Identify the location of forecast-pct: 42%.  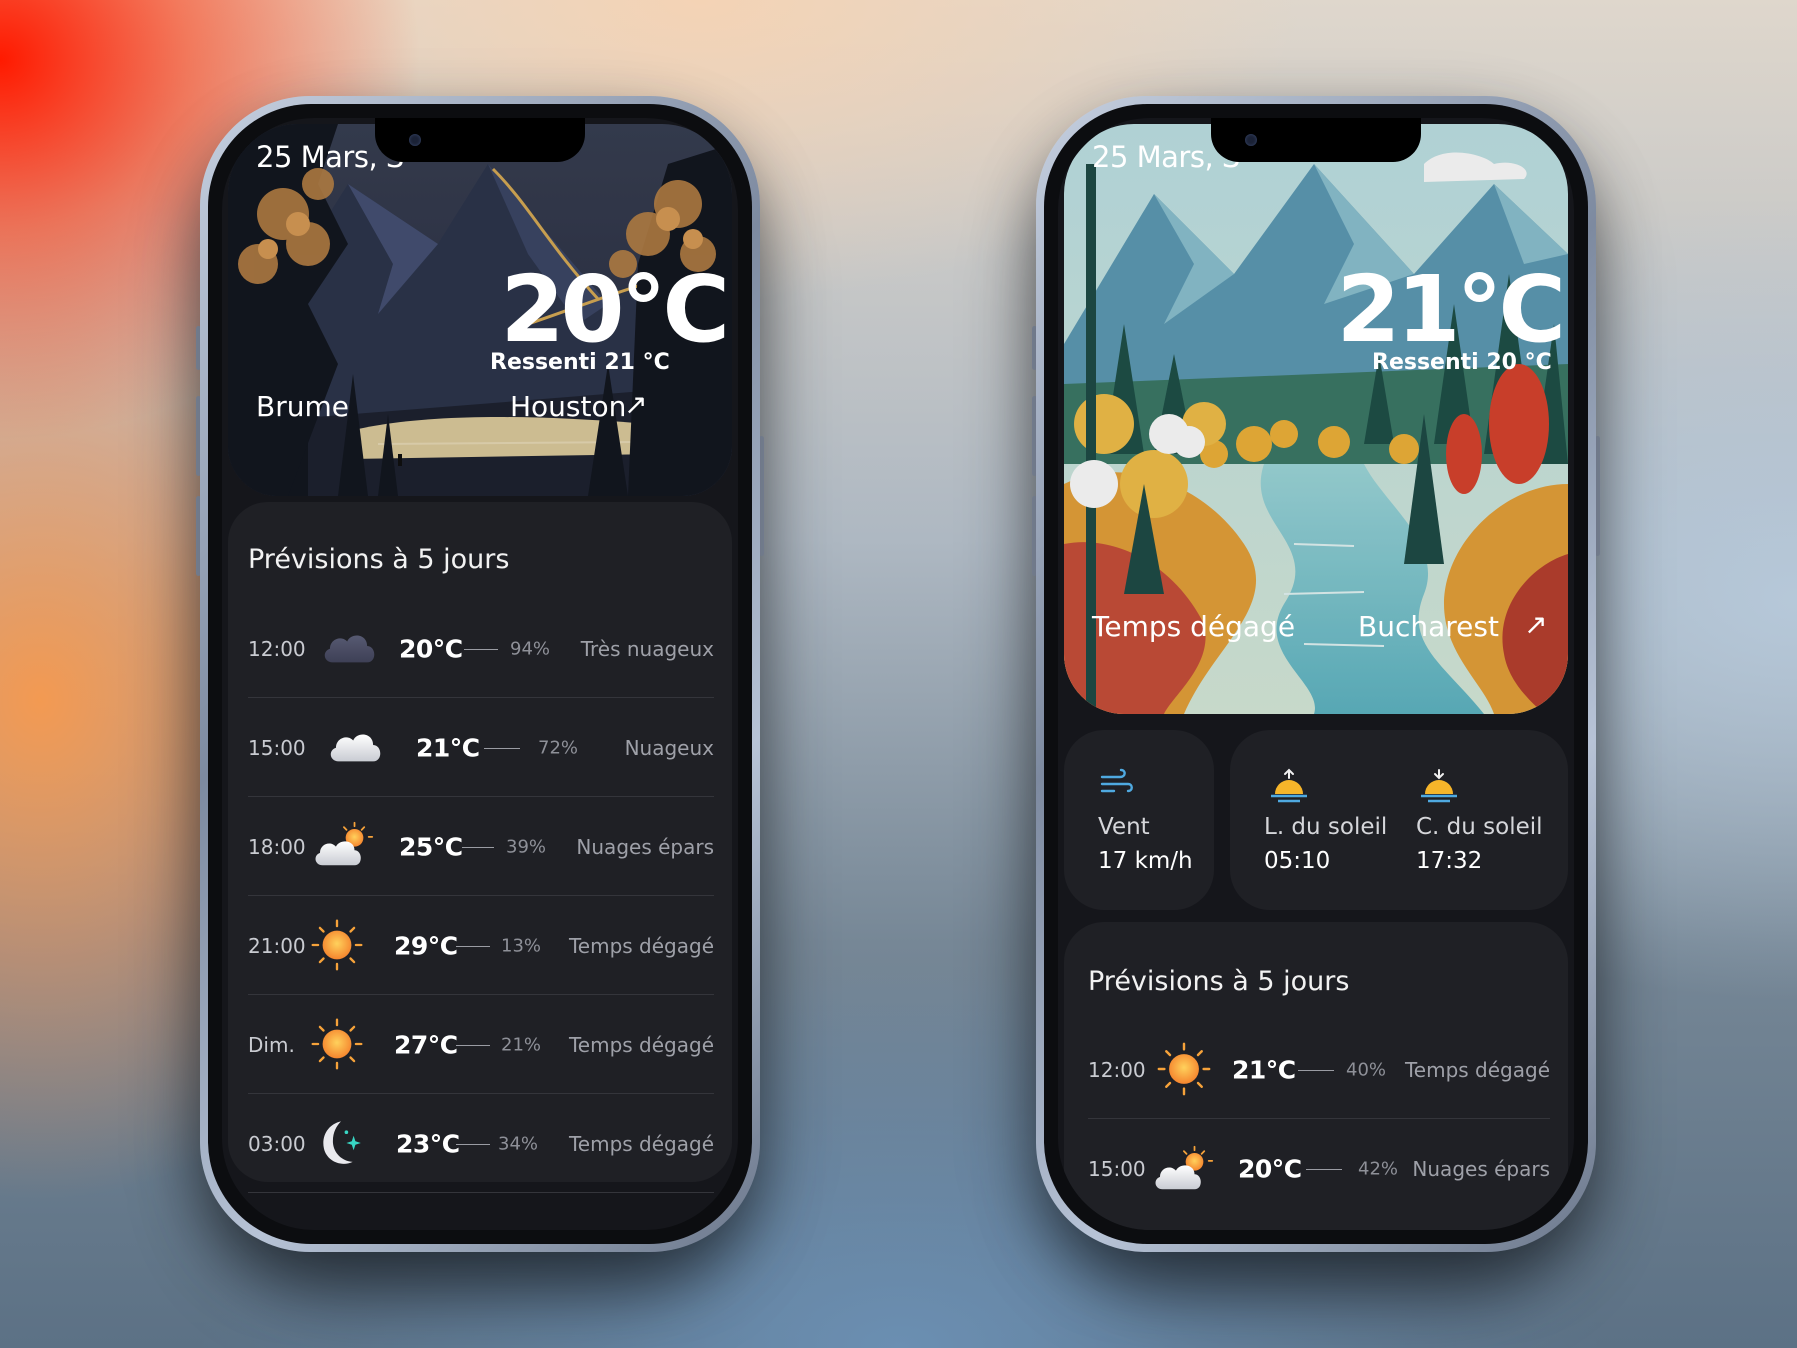
(1378, 1168).